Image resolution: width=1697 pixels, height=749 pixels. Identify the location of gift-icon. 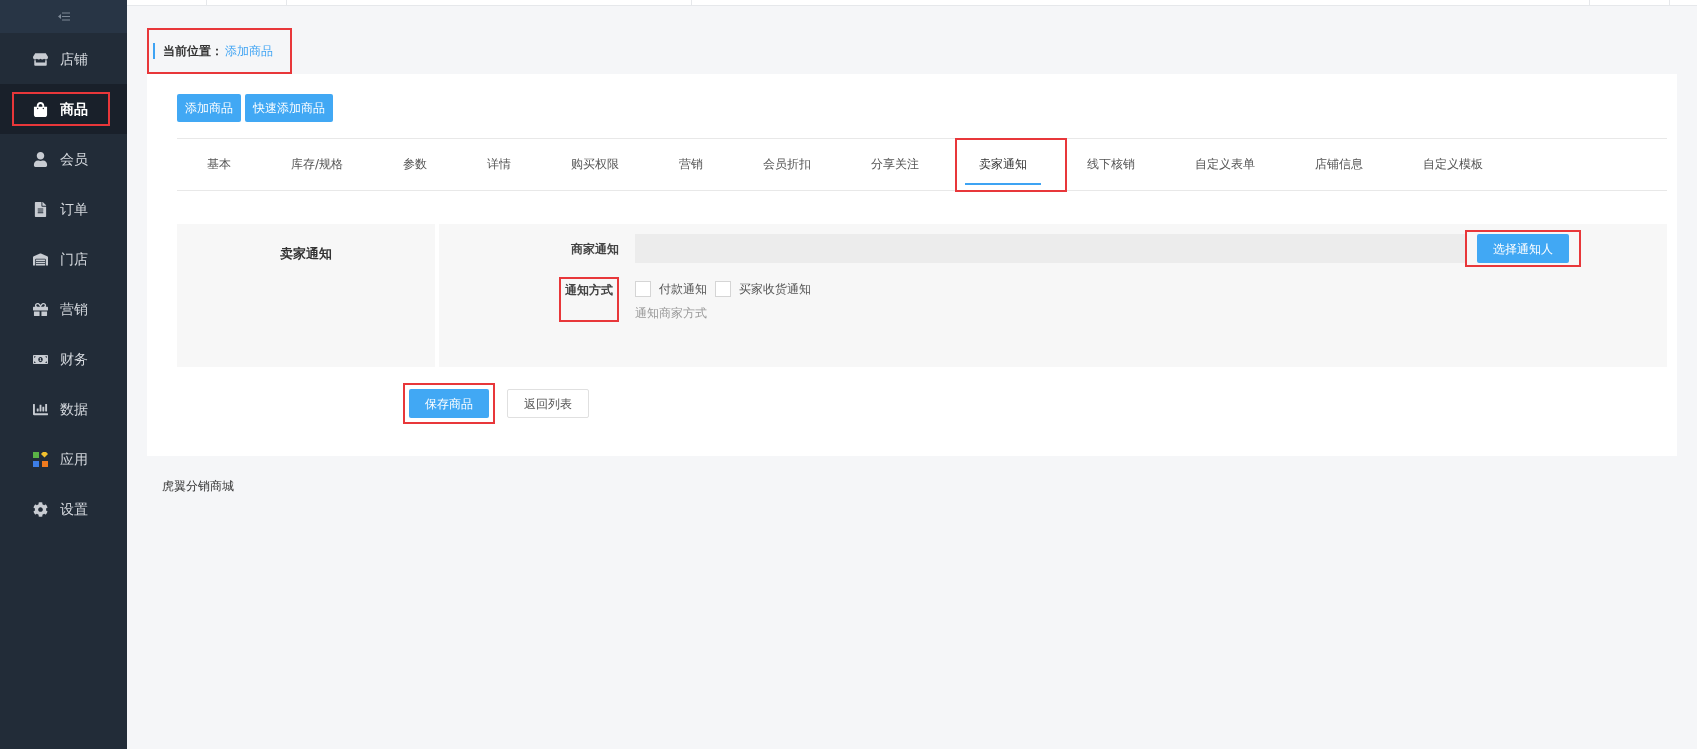
(40, 309).